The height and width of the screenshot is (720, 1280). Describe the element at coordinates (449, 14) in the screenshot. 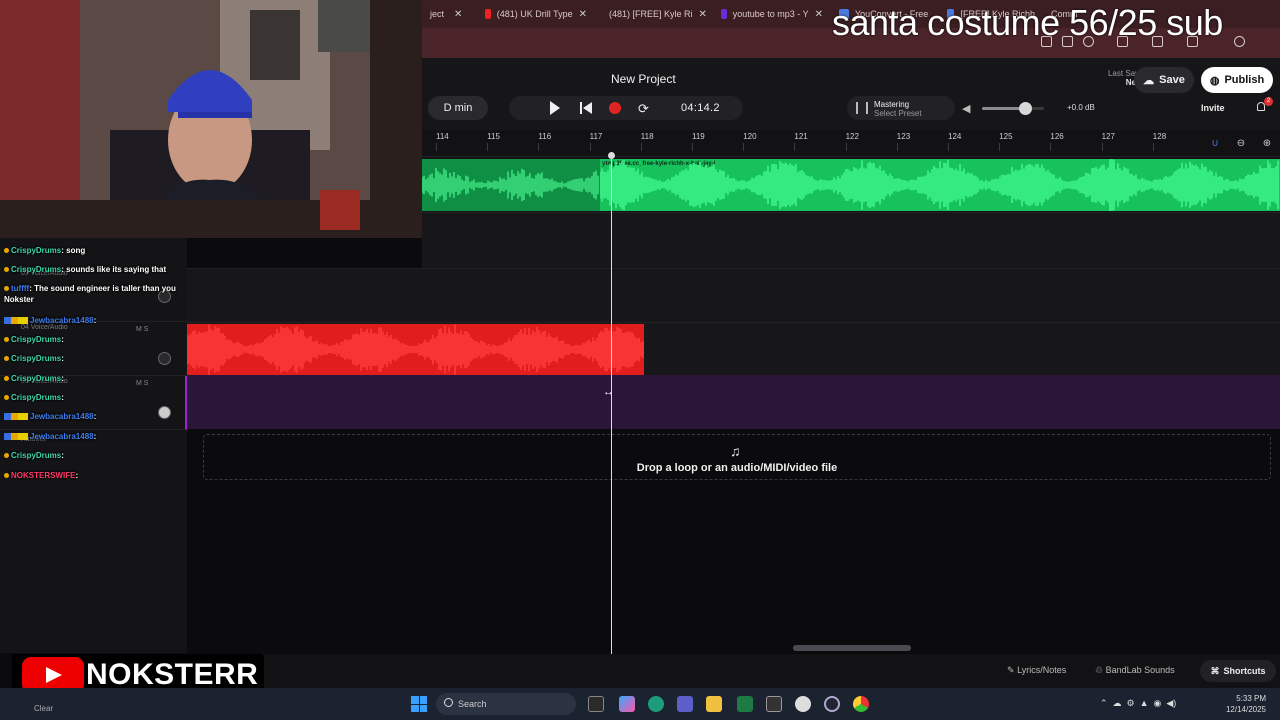

I see `browser-tab: ject ✕` at that location.